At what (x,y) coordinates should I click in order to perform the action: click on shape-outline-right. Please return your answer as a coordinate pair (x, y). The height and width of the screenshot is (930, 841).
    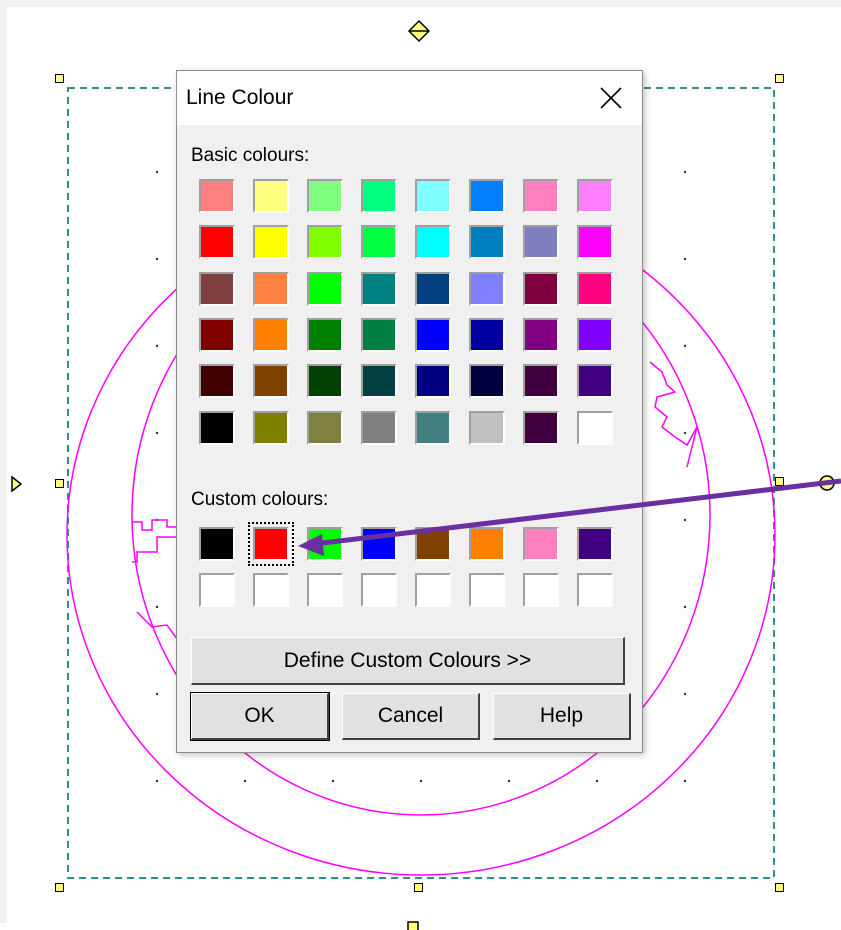
    Looking at the image, I should click on (673, 414).